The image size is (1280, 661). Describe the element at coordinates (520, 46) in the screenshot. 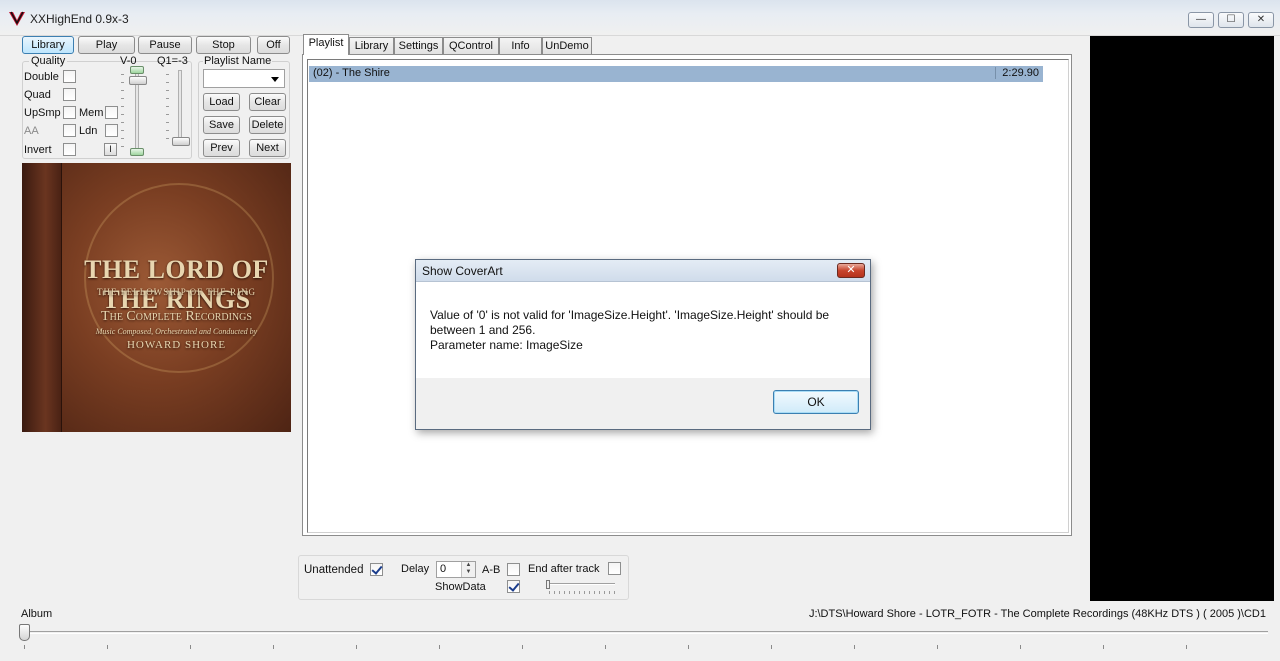

I see `tab-info: Info` at that location.